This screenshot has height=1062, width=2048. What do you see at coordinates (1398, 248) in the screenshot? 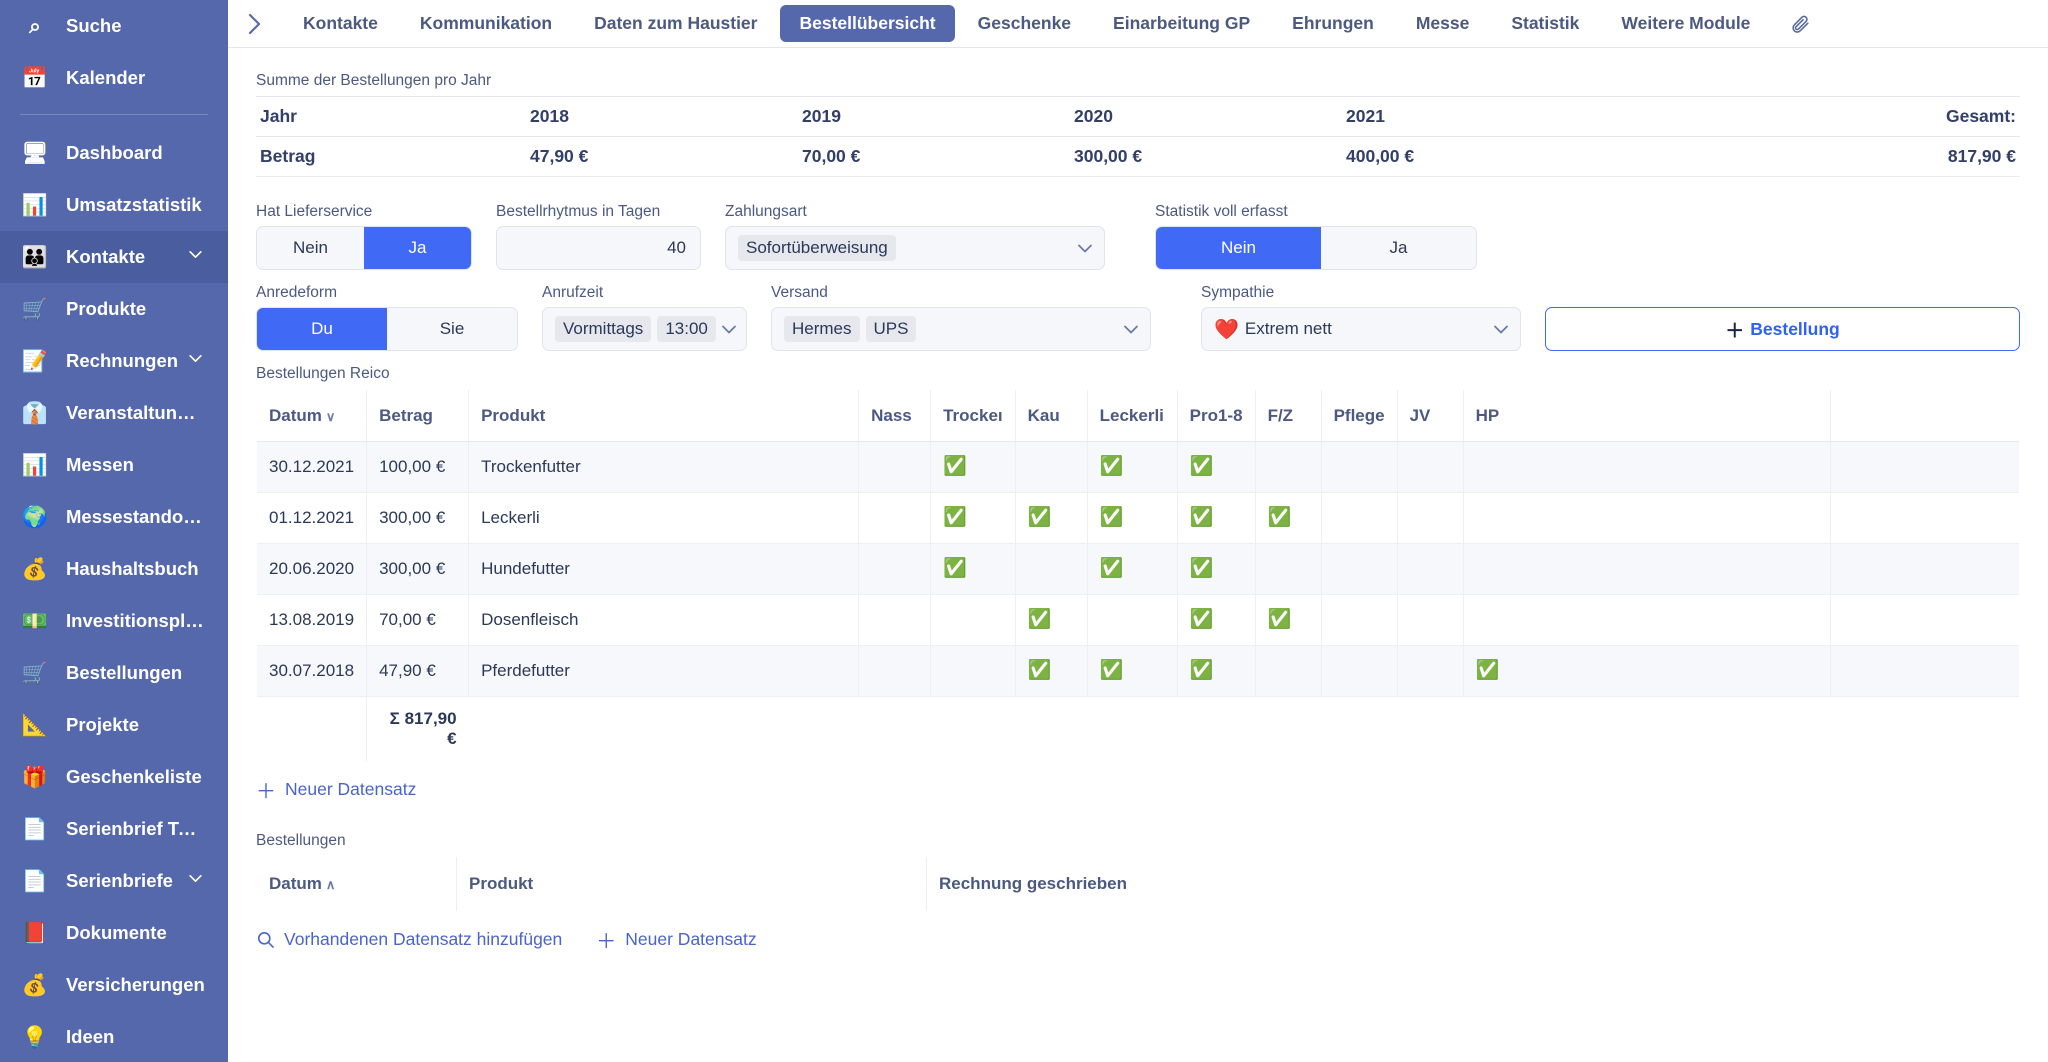
I see `statistik-option-ja: Ja` at bounding box center [1398, 248].